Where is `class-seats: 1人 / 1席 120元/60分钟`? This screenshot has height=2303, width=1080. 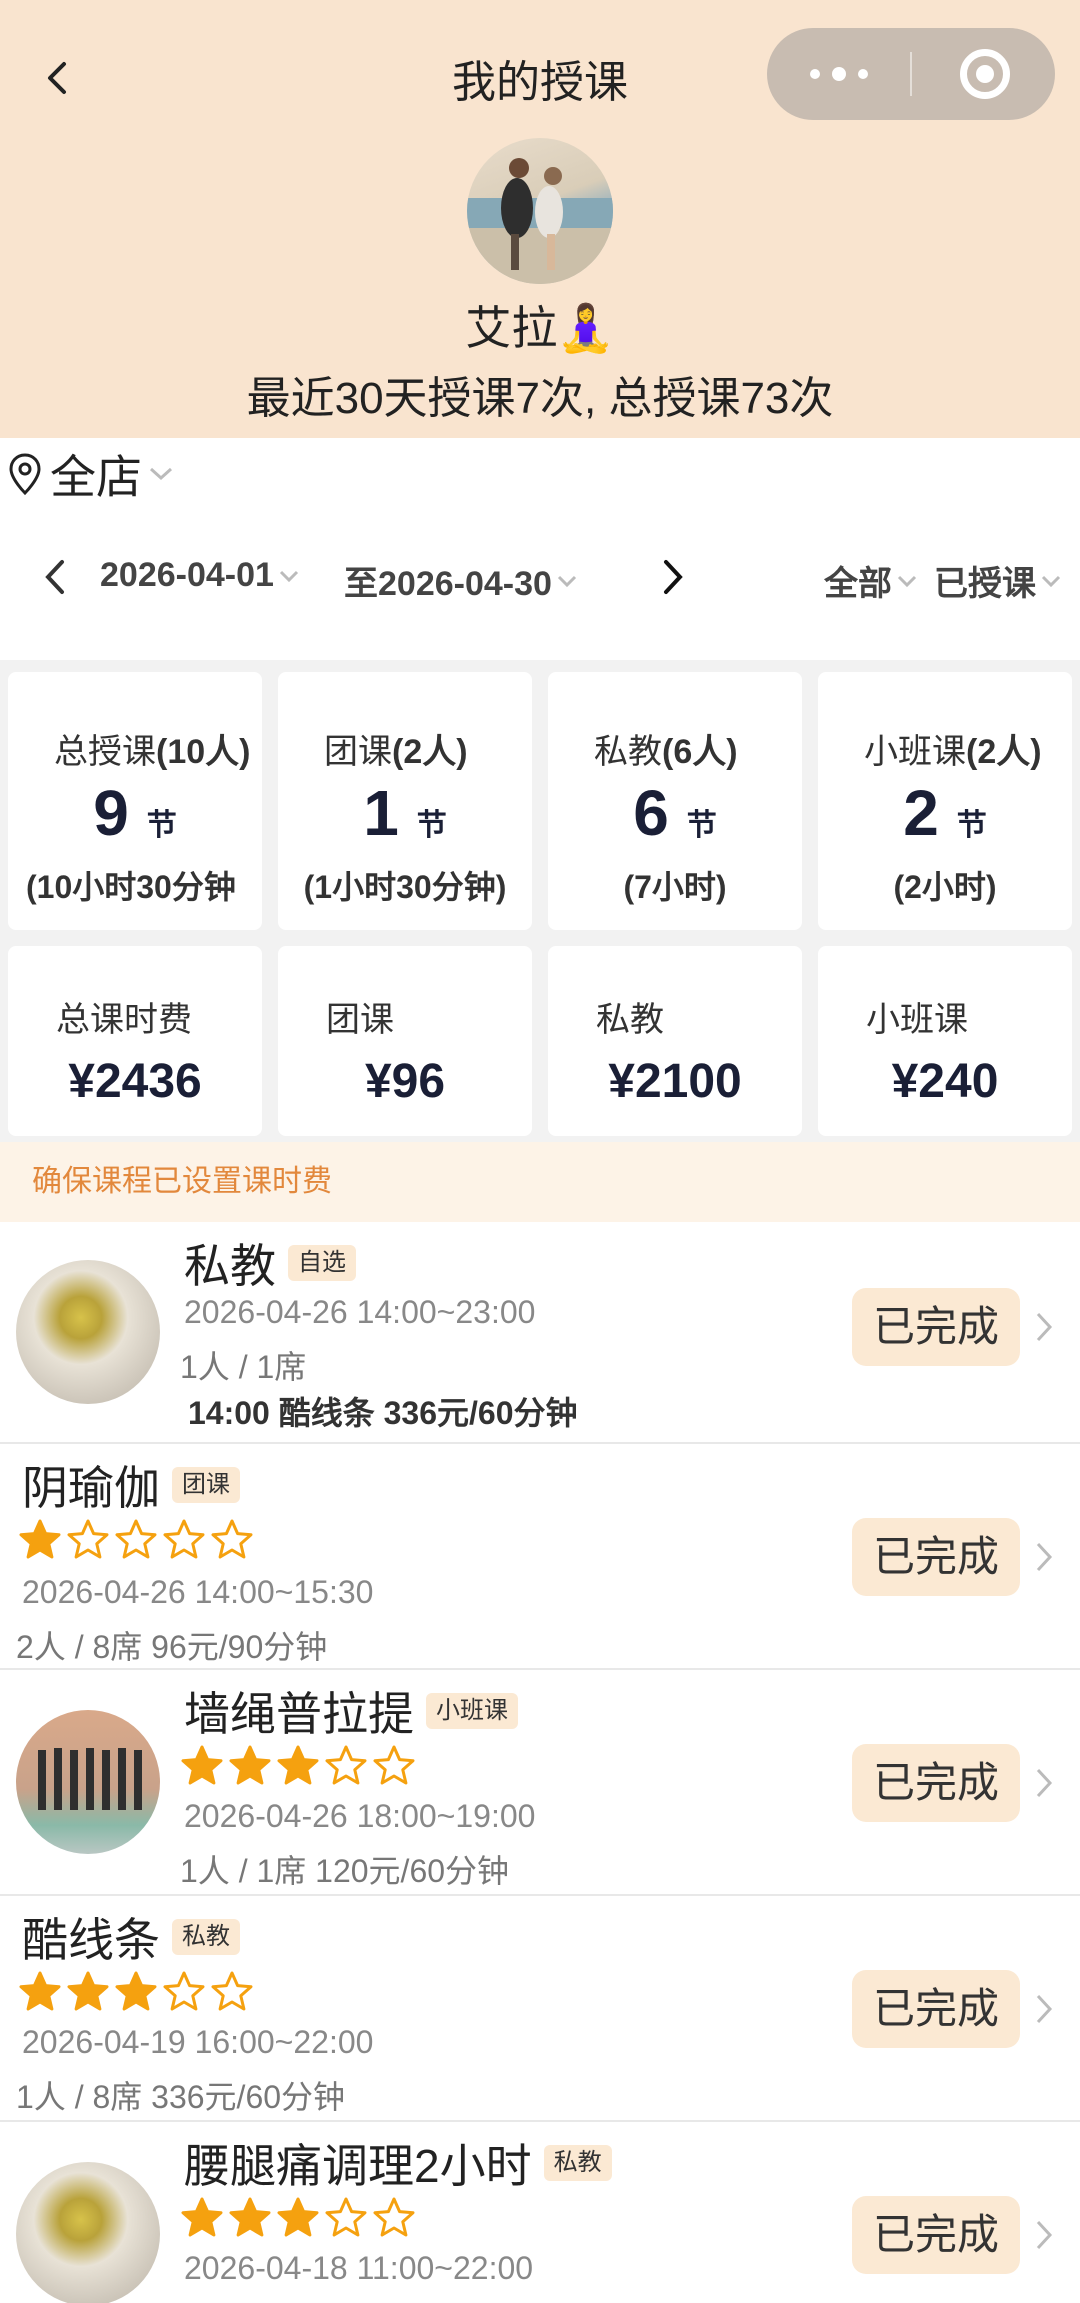 class-seats: 1人 / 1席 120元/60分钟 is located at coordinates (345, 1871).